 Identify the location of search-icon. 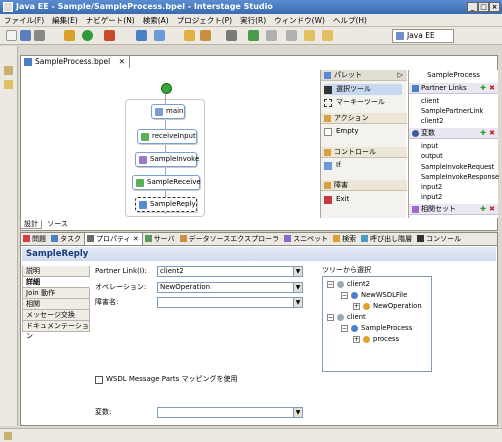
(231, 35).